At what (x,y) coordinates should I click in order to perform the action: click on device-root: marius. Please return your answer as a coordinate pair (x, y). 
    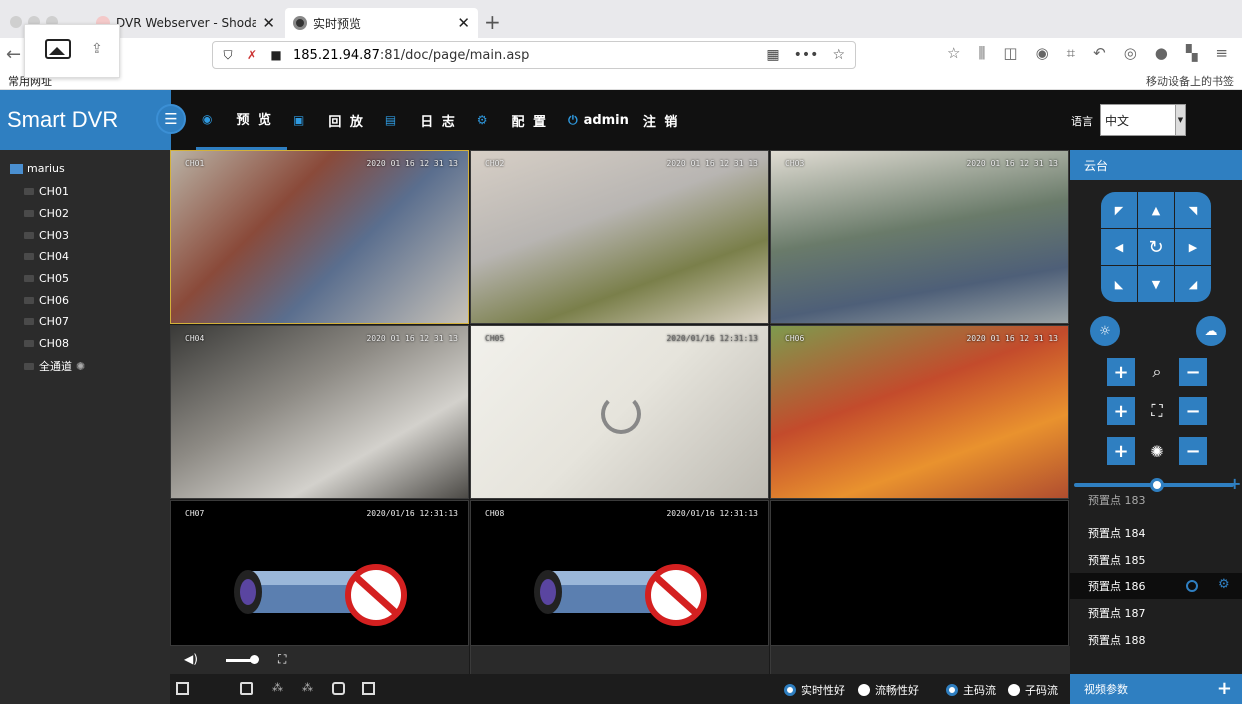
    Looking at the image, I should click on (37, 168).